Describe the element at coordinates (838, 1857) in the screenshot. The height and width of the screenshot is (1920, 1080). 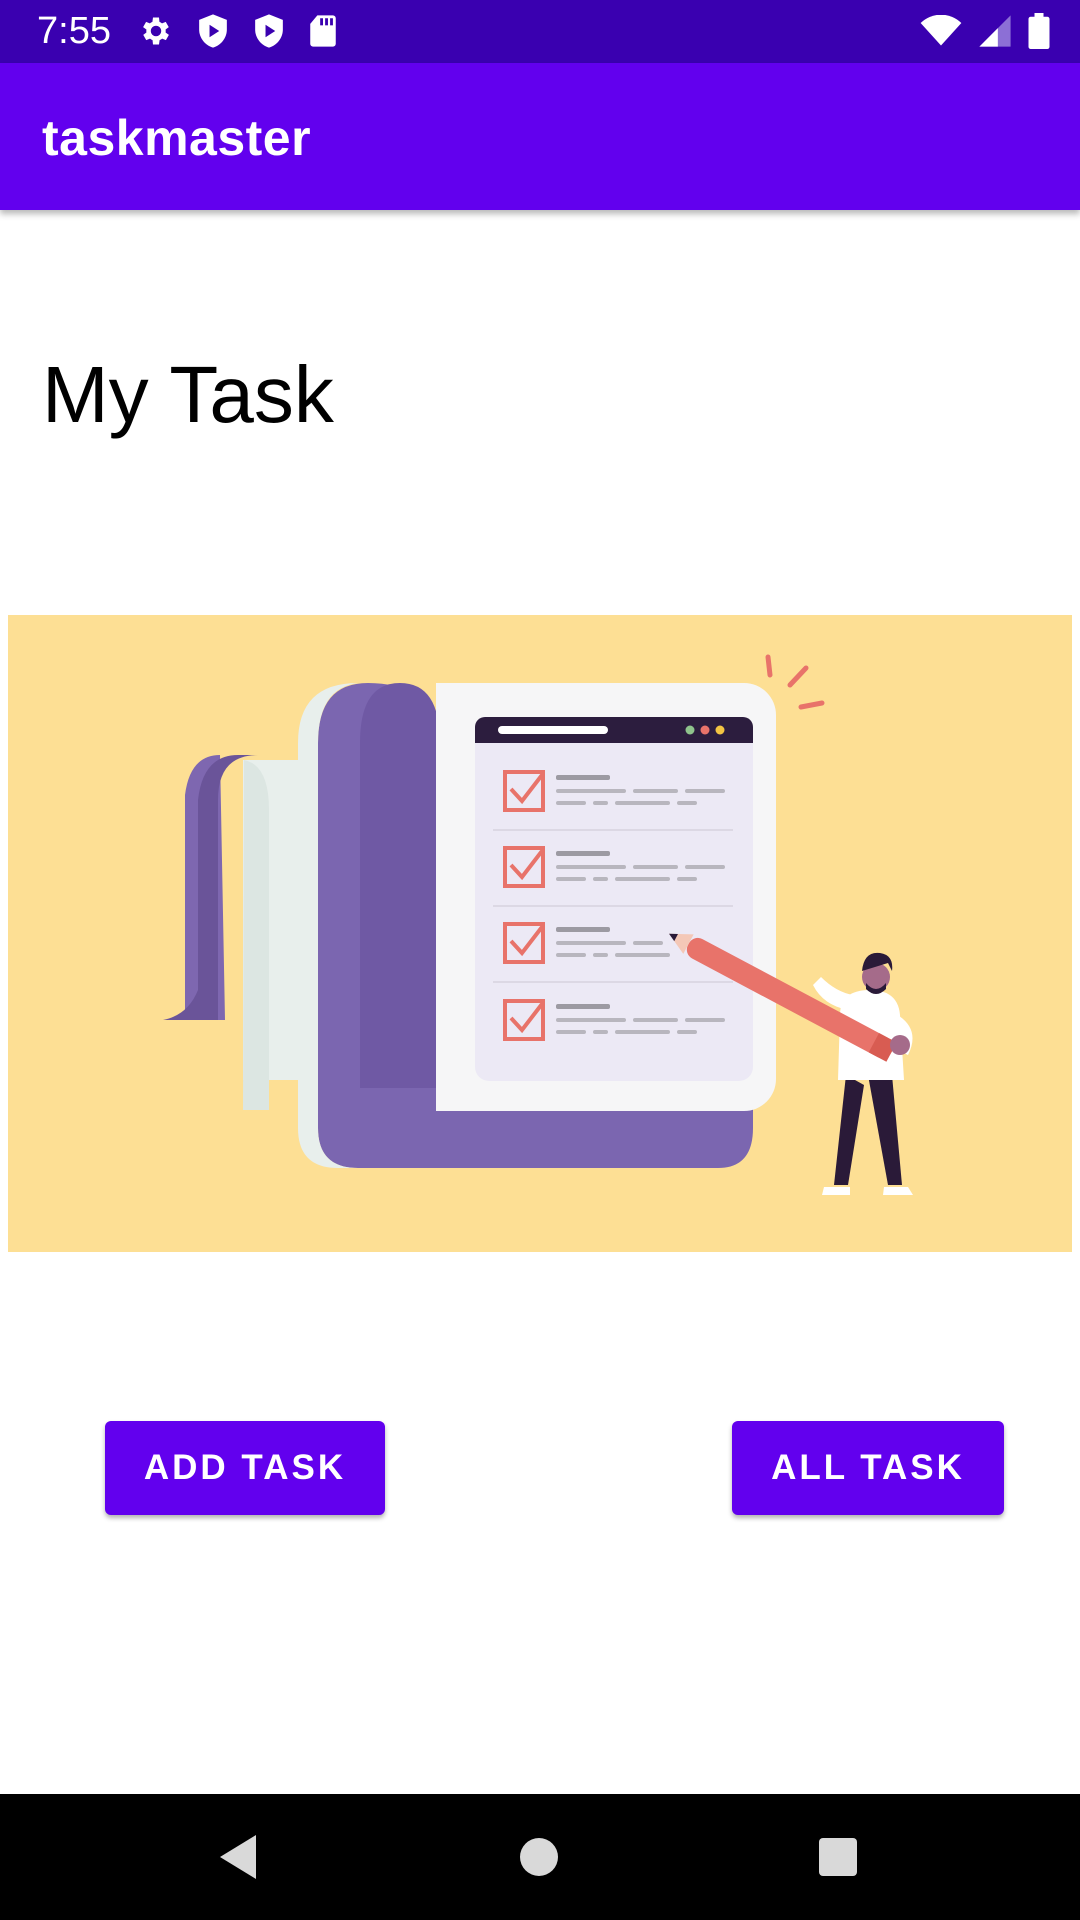
I see `recents-icon` at that location.